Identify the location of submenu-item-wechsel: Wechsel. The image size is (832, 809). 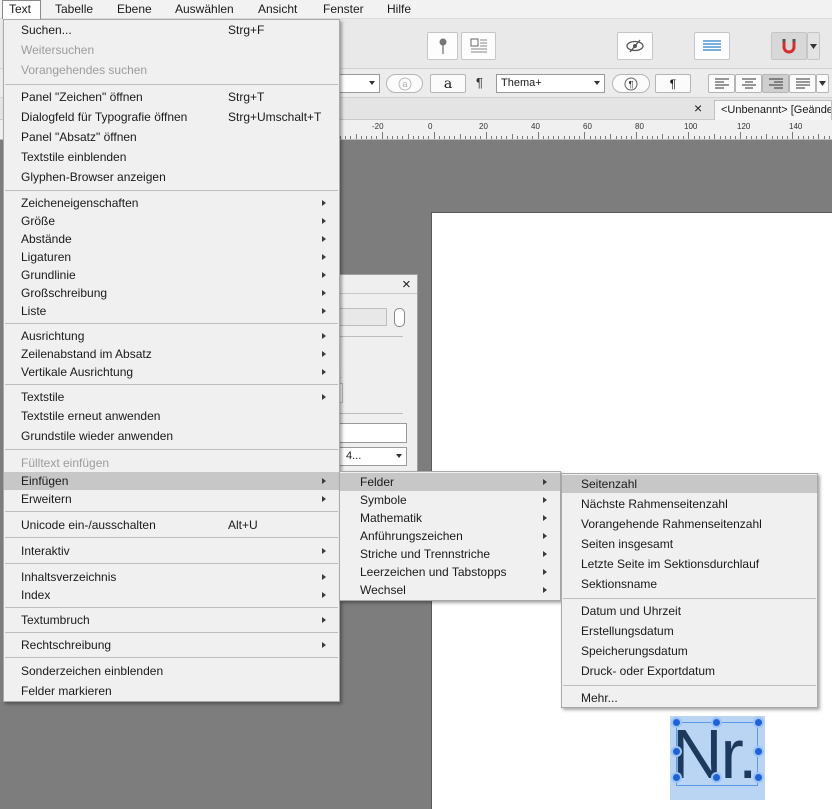
(450, 590).